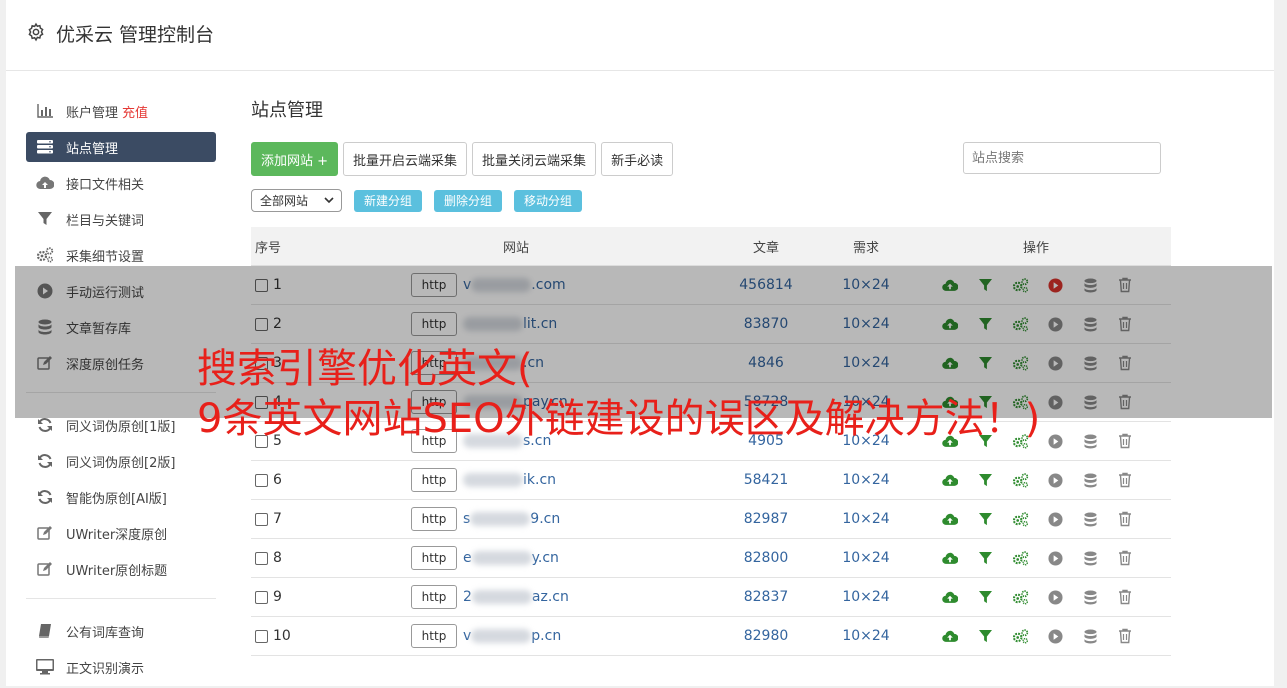  Describe the element at coordinates (468, 200) in the screenshot. I see `delete-group-button: 删除分组` at that location.